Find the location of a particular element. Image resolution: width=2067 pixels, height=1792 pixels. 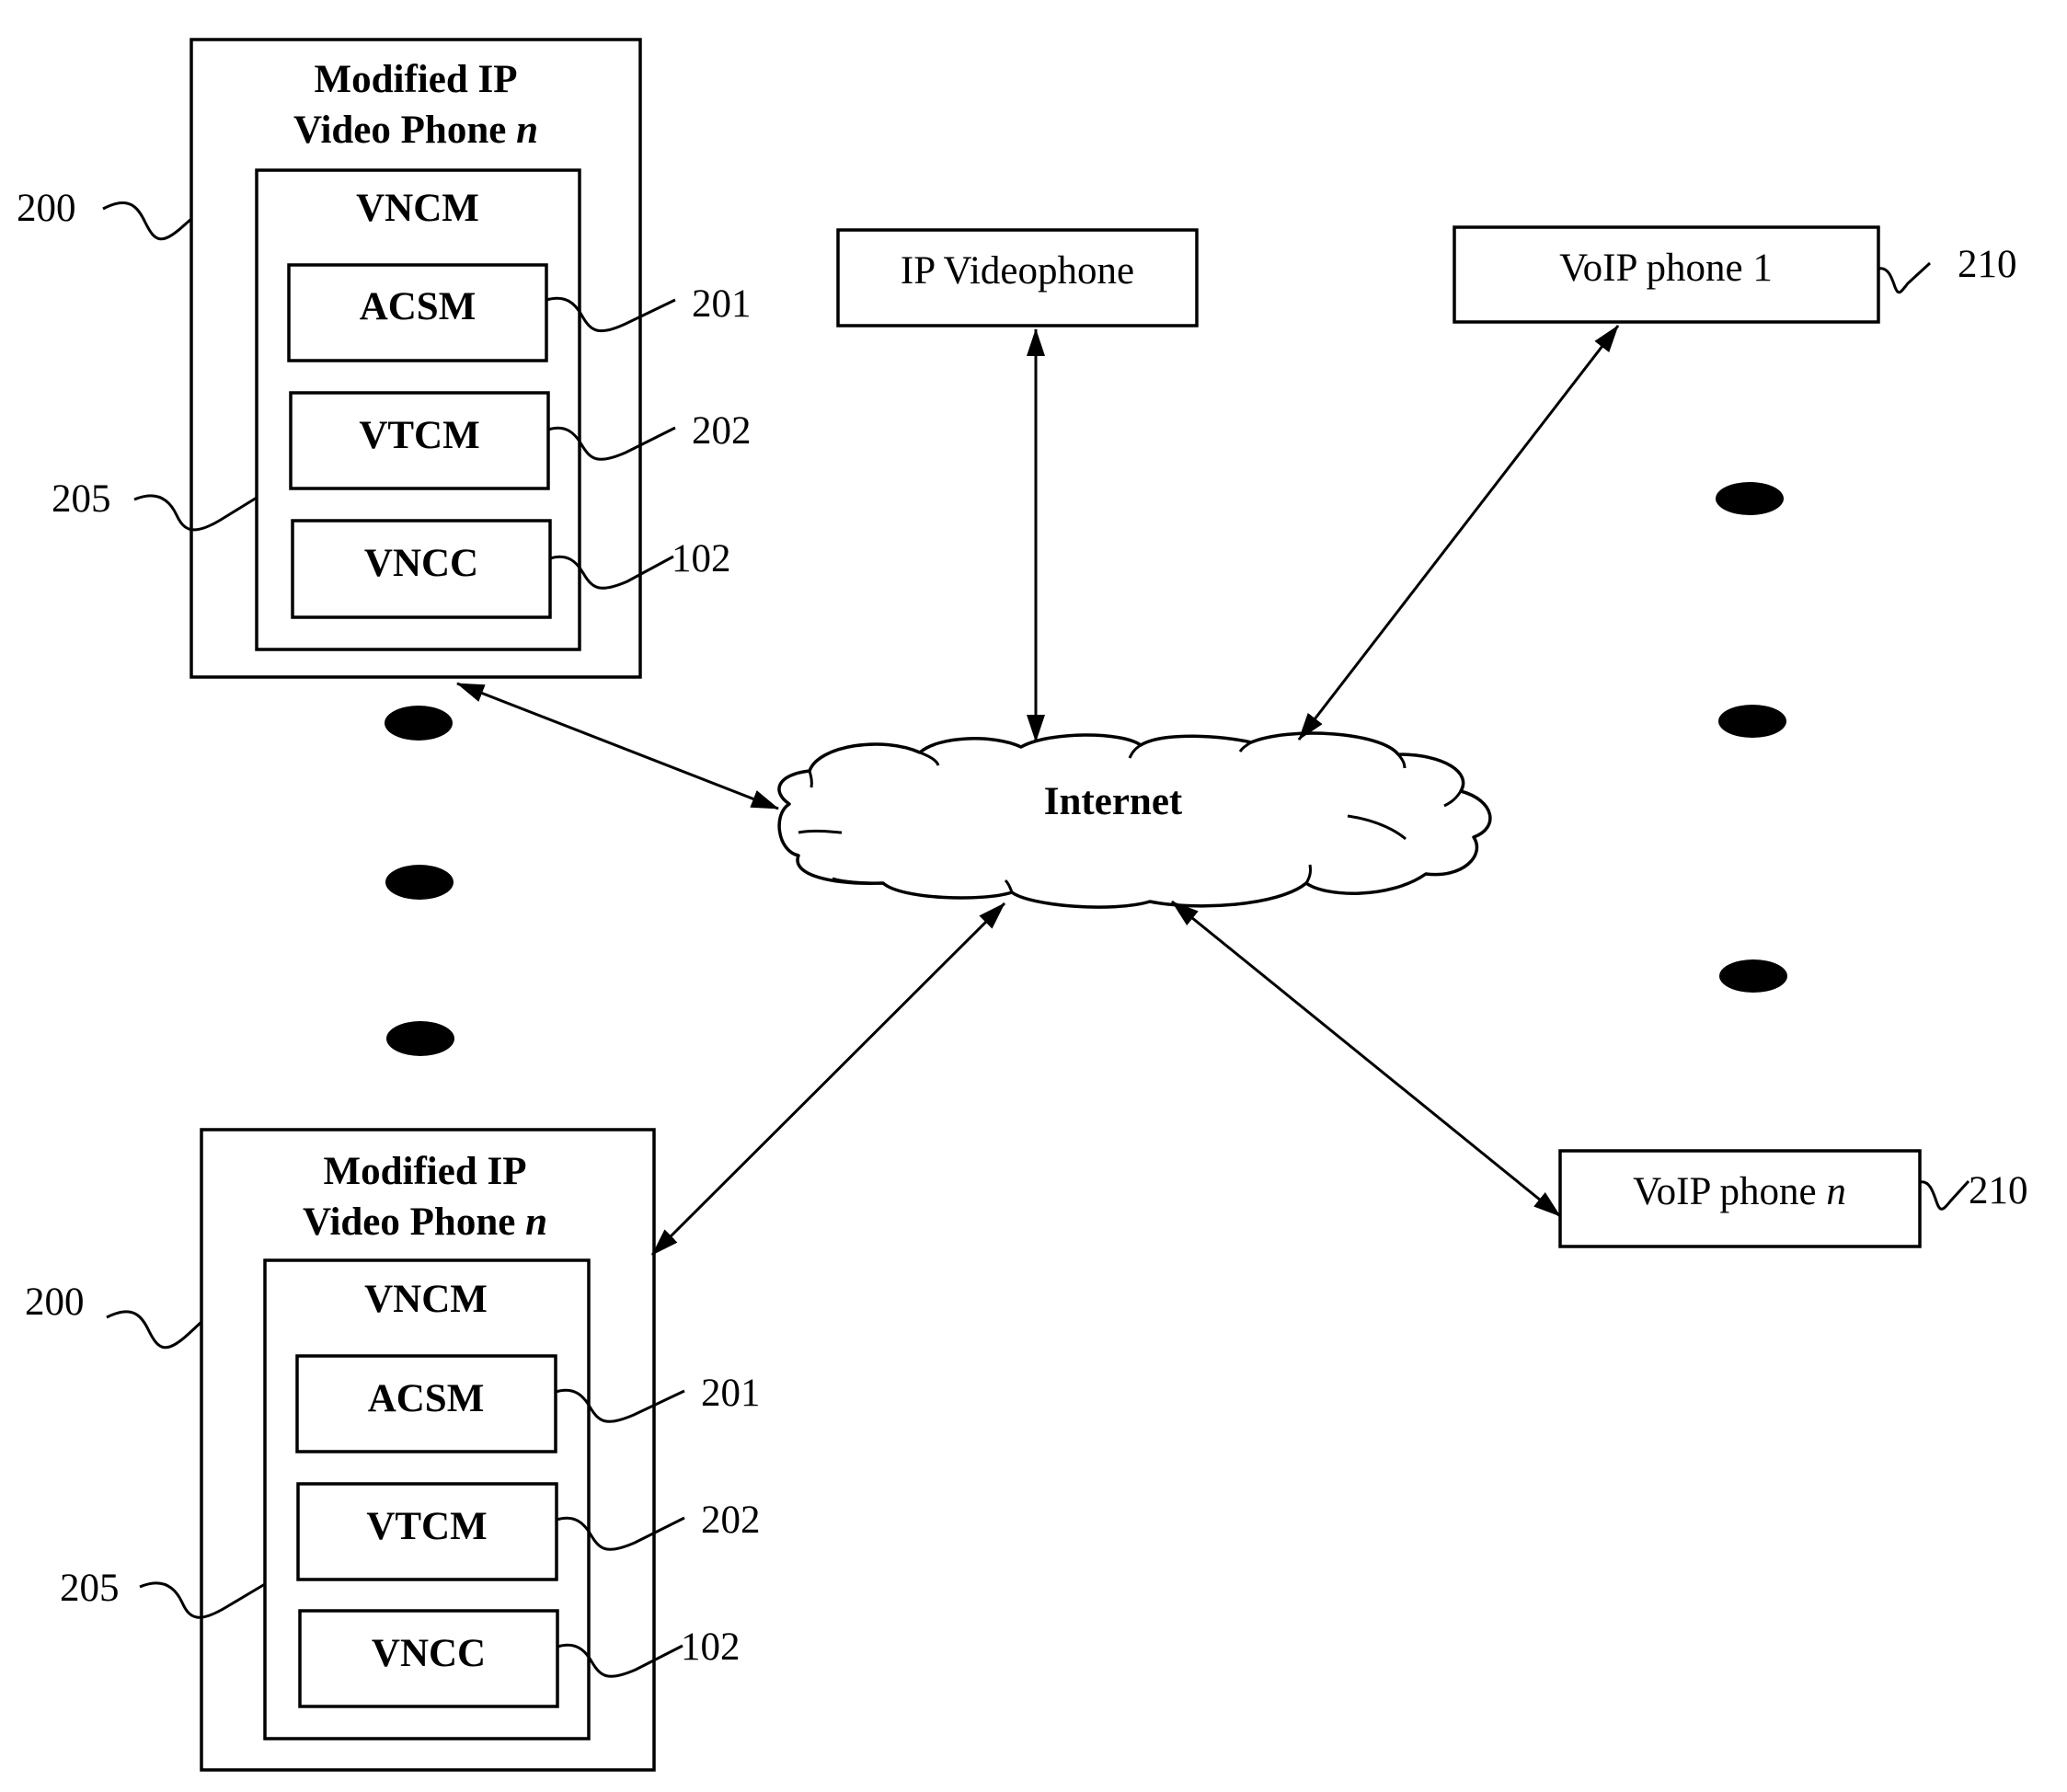

internet-label: Internet is located at coordinates (1113, 801).